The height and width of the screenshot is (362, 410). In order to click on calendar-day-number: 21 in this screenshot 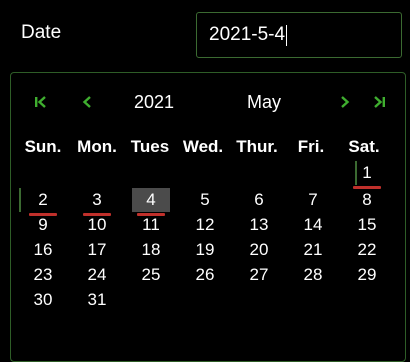, I will do `click(313, 249)`.